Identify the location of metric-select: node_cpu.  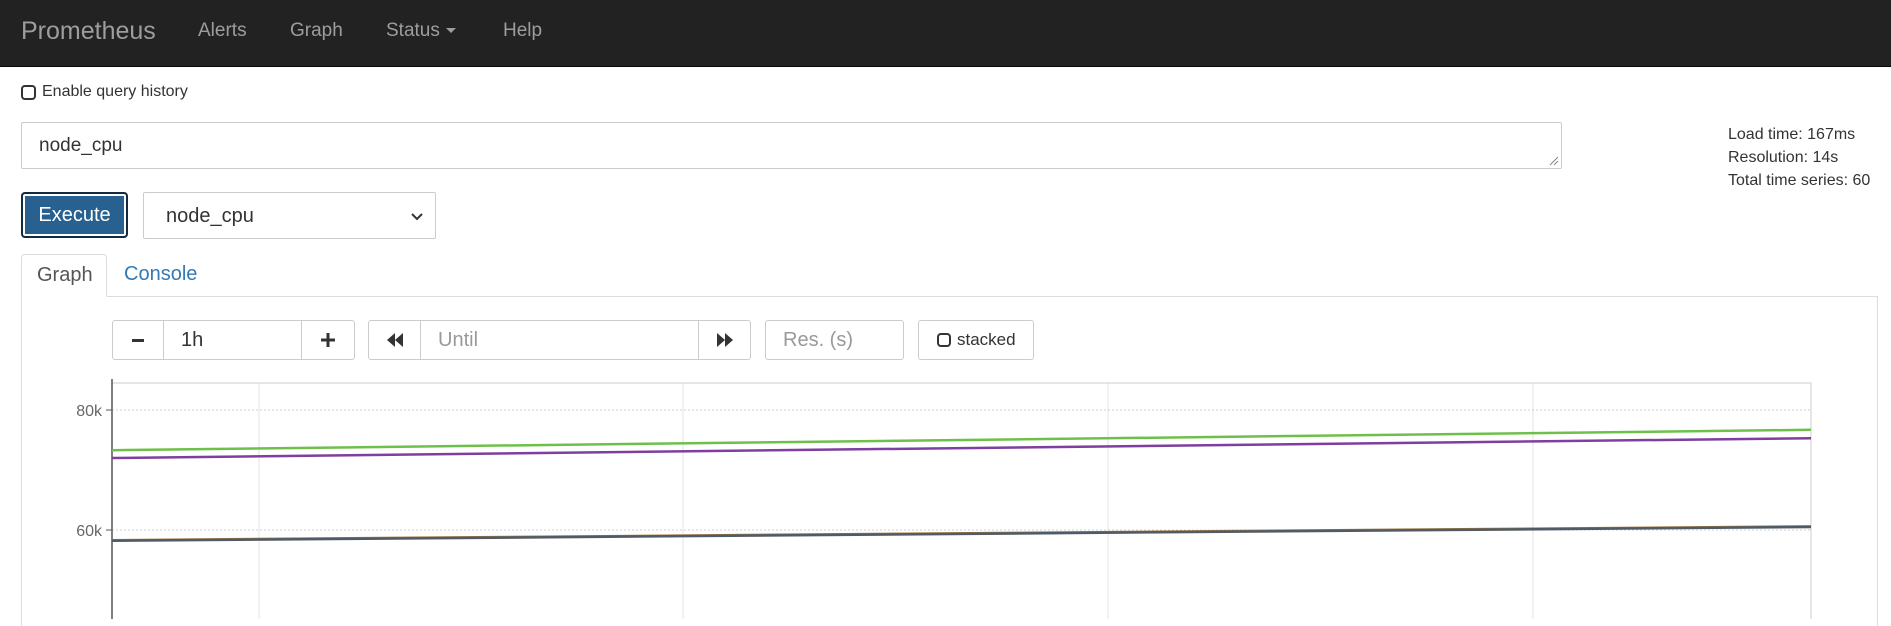
(289, 215).